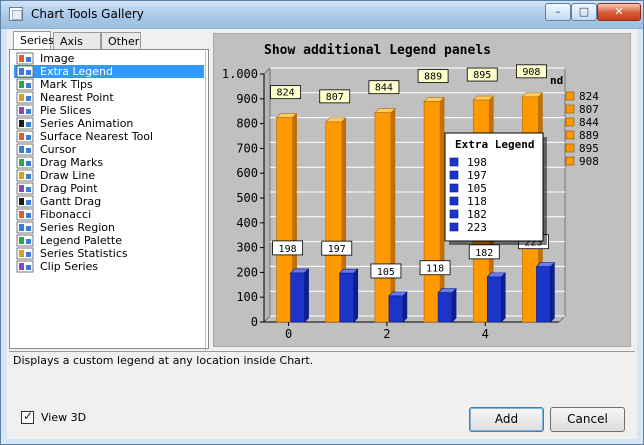 Image resolution: width=644 pixels, height=445 pixels. What do you see at coordinates (109, 175) in the screenshot?
I see `tool-list-item: Draw Line` at bounding box center [109, 175].